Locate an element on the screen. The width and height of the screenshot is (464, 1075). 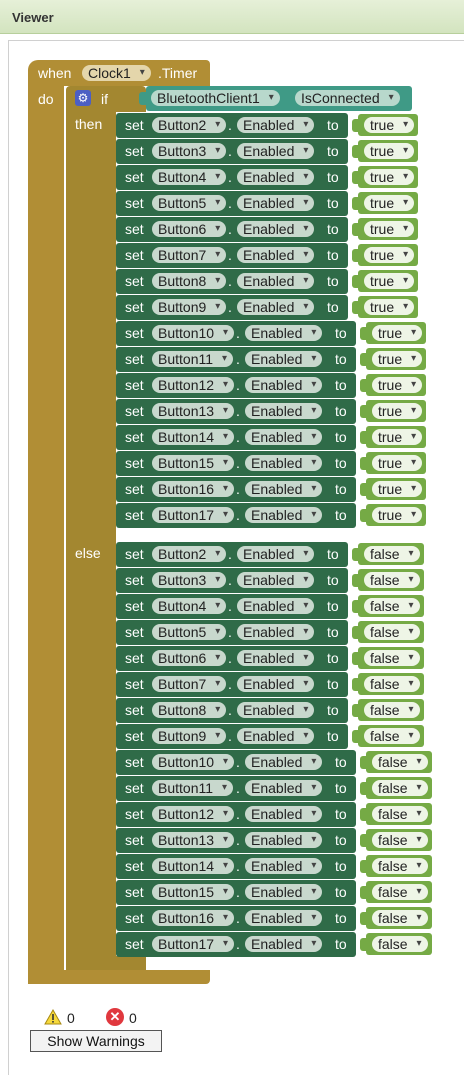
isconnected-property-dropdown: IsConnected is located at coordinates (347, 98).